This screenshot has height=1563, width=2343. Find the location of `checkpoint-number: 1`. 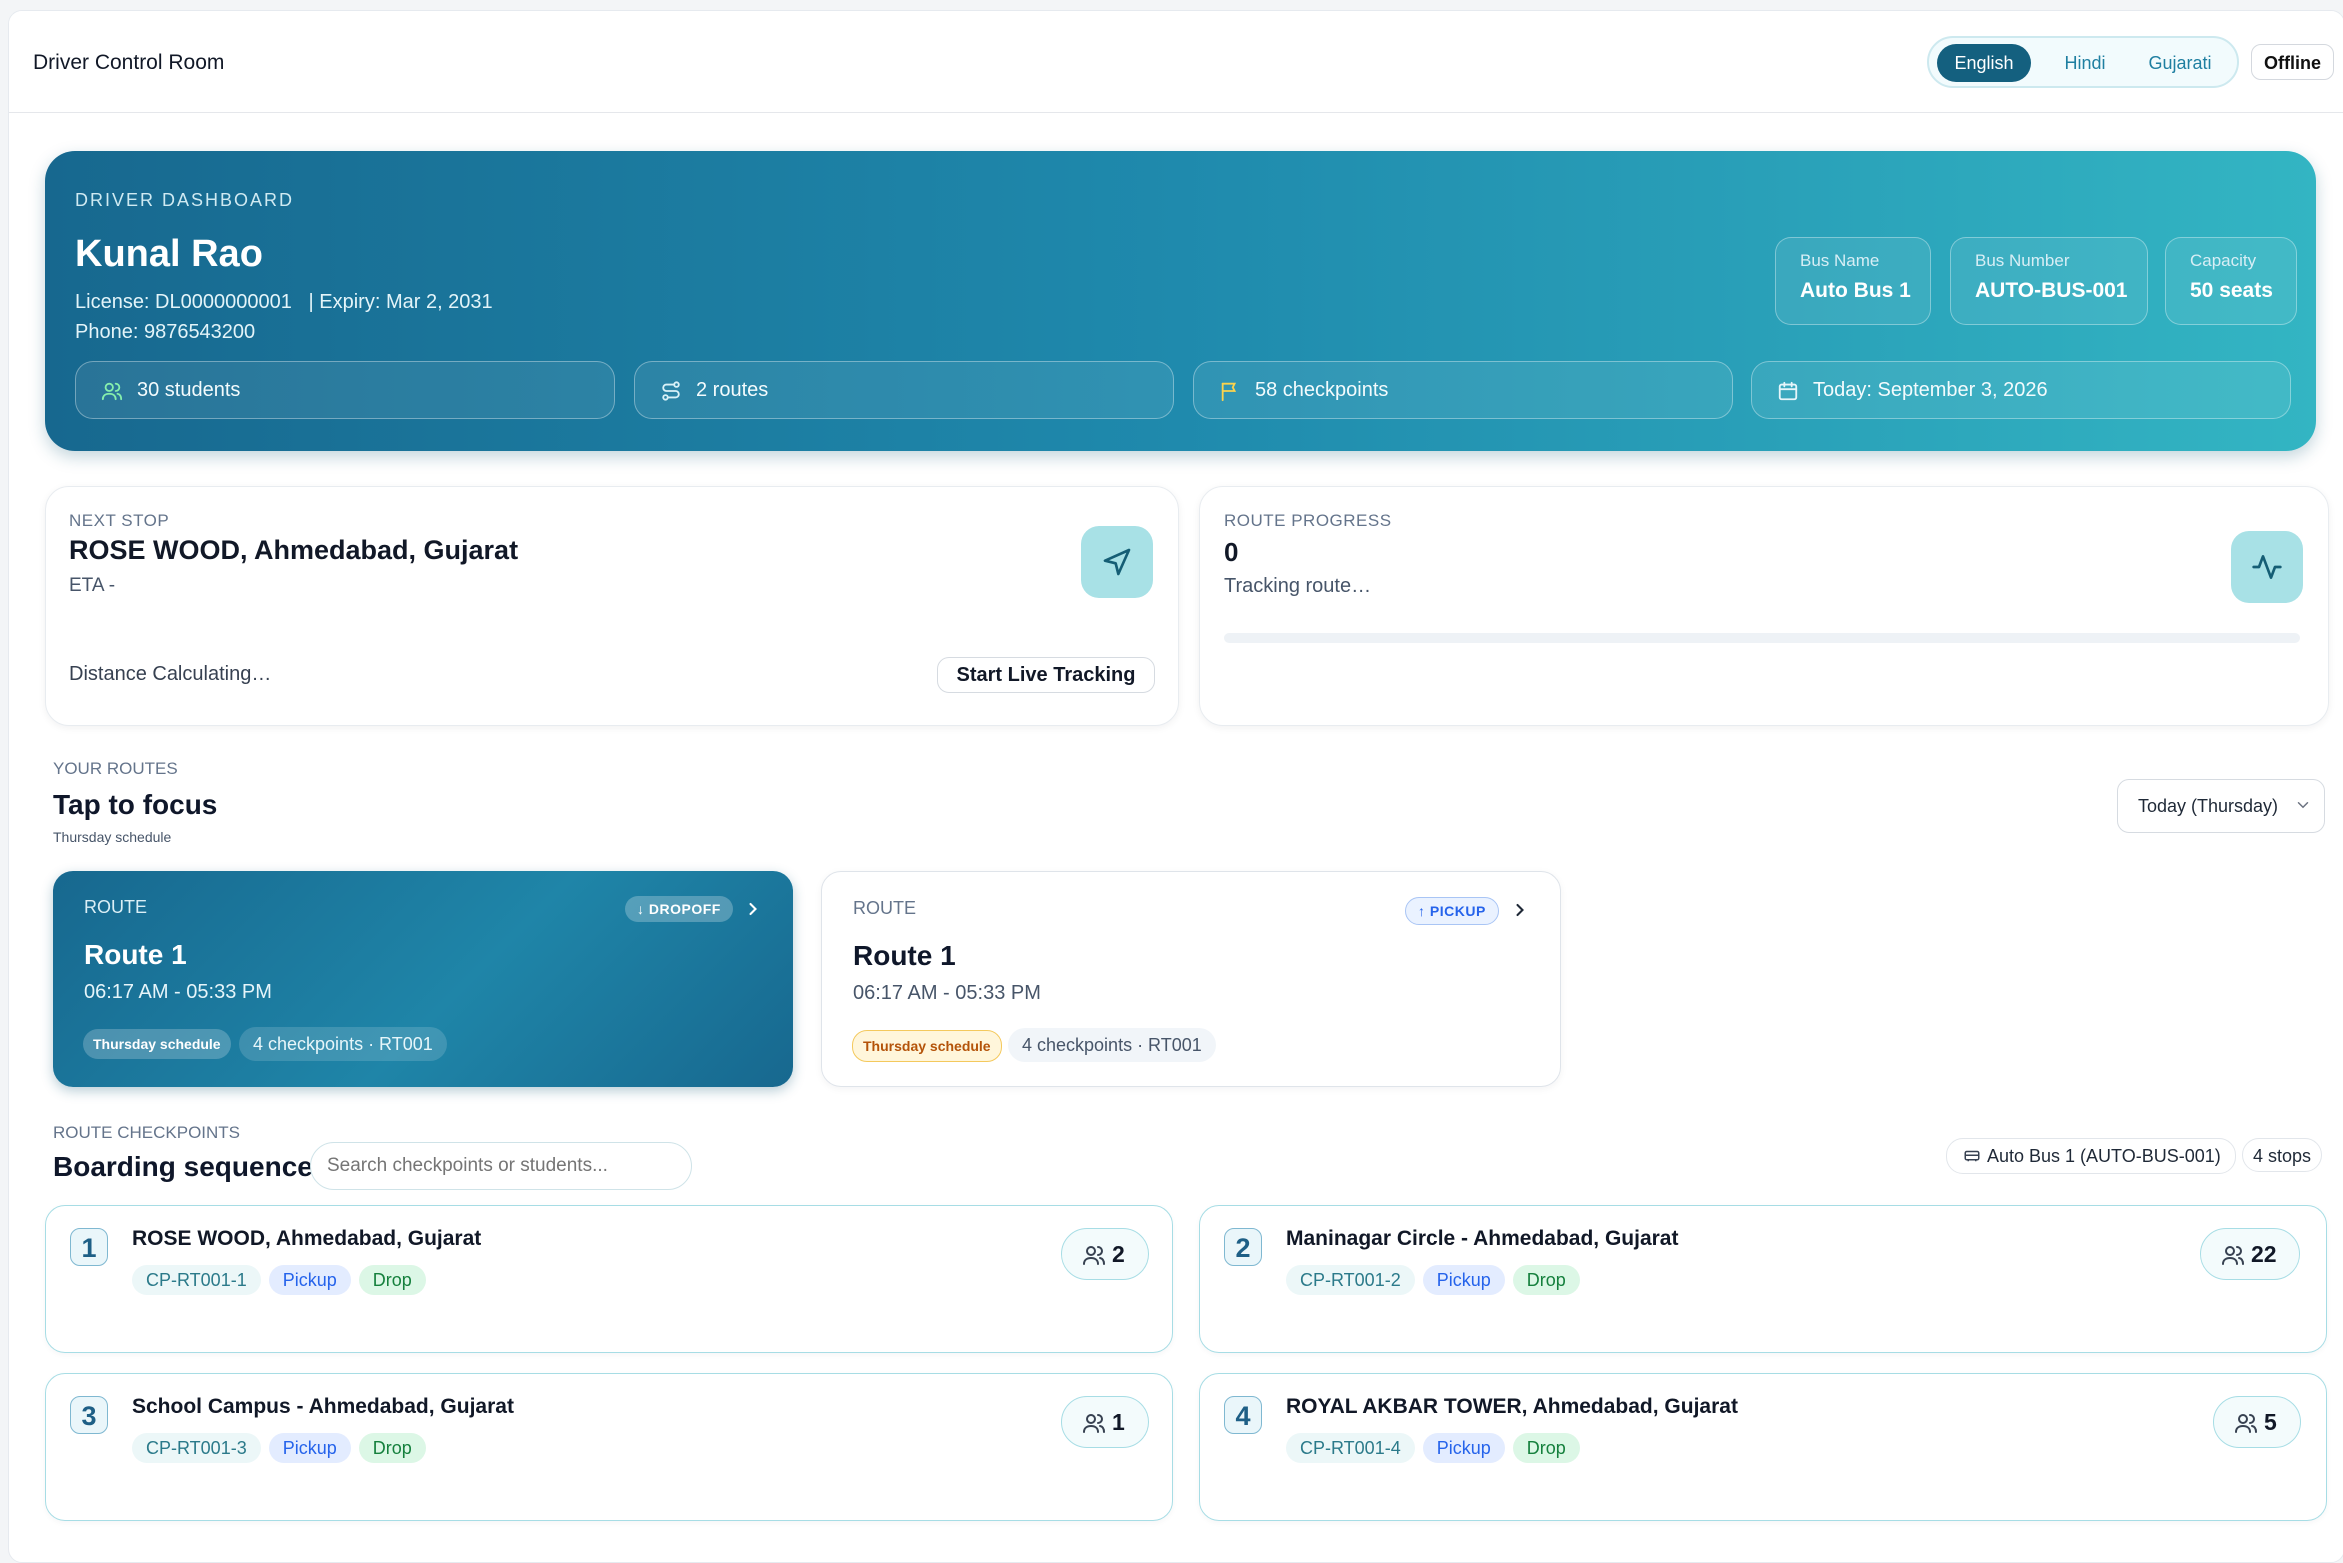

checkpoint-number: 1 is located at coordinates (89, 1247).